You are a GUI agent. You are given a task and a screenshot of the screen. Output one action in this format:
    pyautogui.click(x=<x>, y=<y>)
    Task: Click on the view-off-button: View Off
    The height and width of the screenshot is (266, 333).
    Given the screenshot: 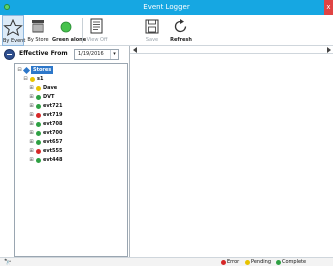 What is the action you would take?
    pyautogui.click(x=97, y=30)
    